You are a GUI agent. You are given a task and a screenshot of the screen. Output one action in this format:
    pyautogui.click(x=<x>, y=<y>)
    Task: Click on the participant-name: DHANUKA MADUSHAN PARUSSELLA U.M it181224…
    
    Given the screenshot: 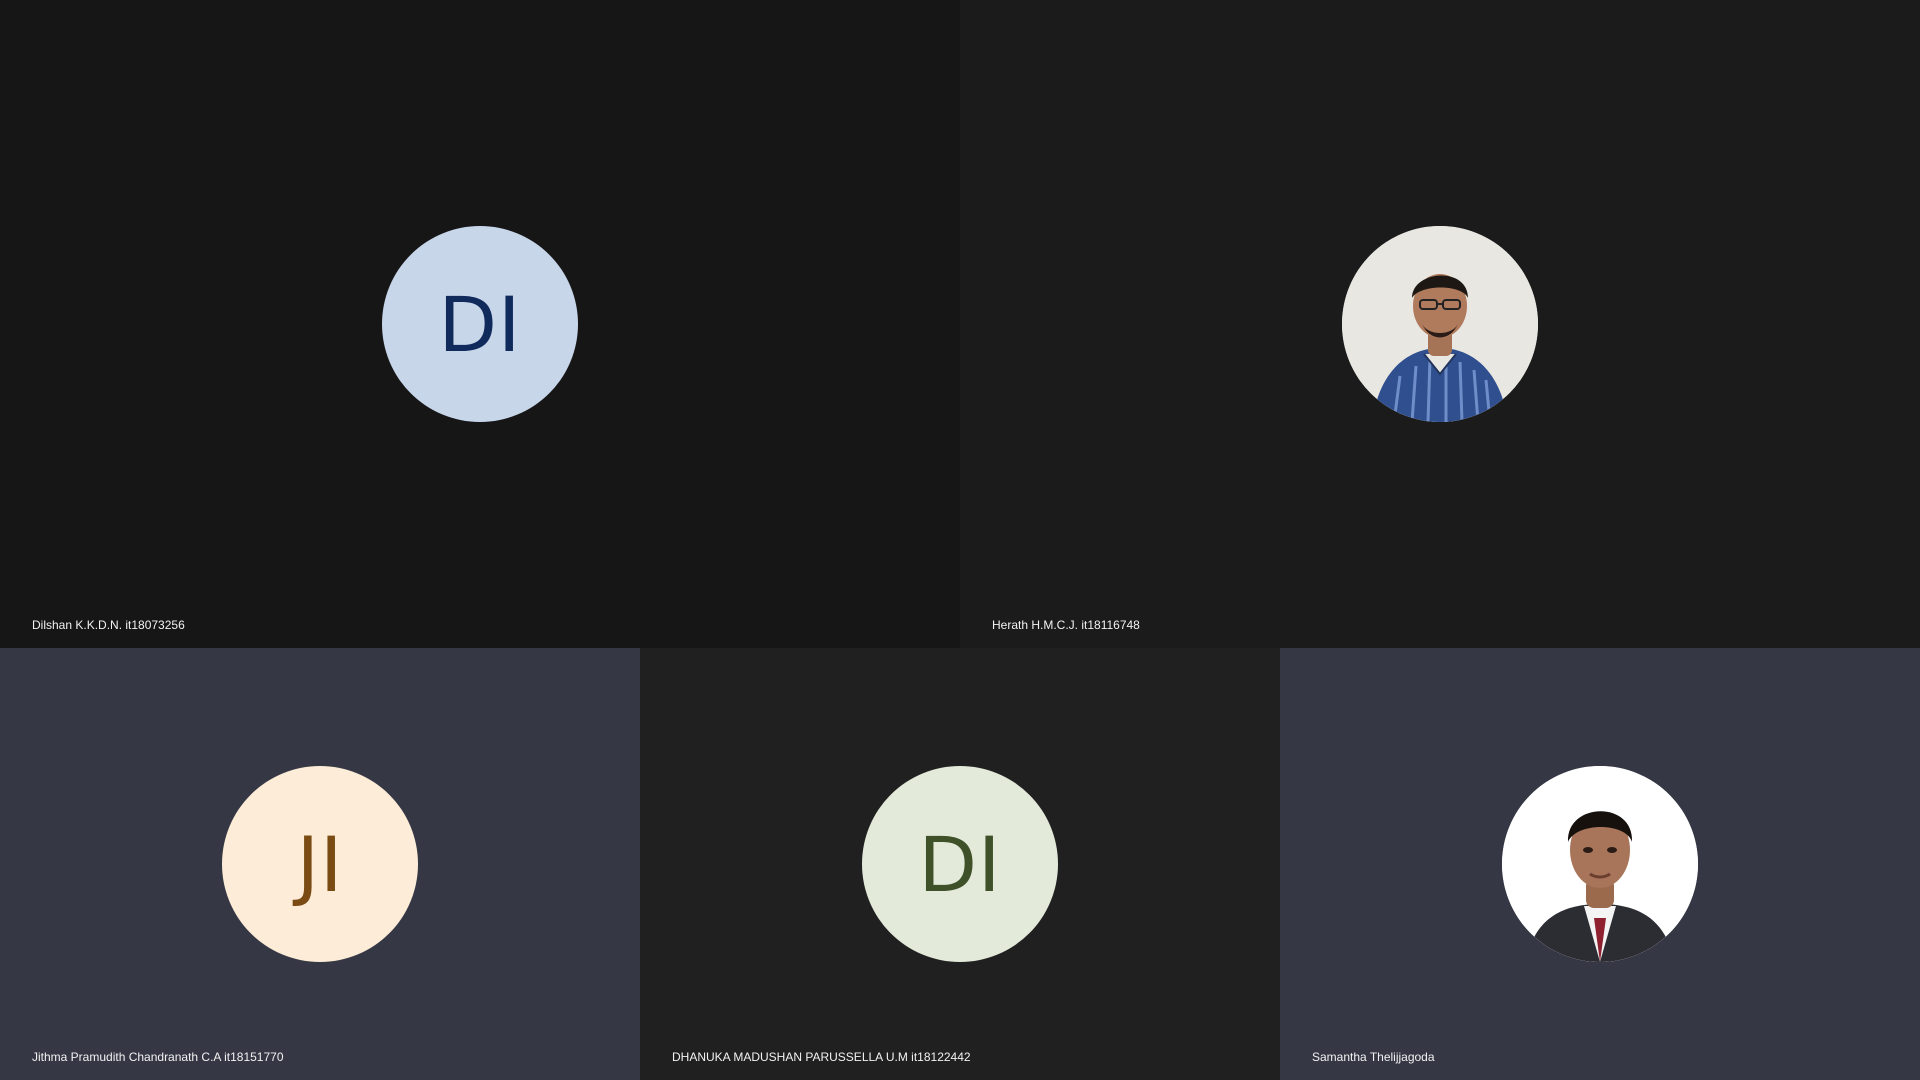 What is the action you would take?
    pyautogui.click(x=821, y=1057)
    